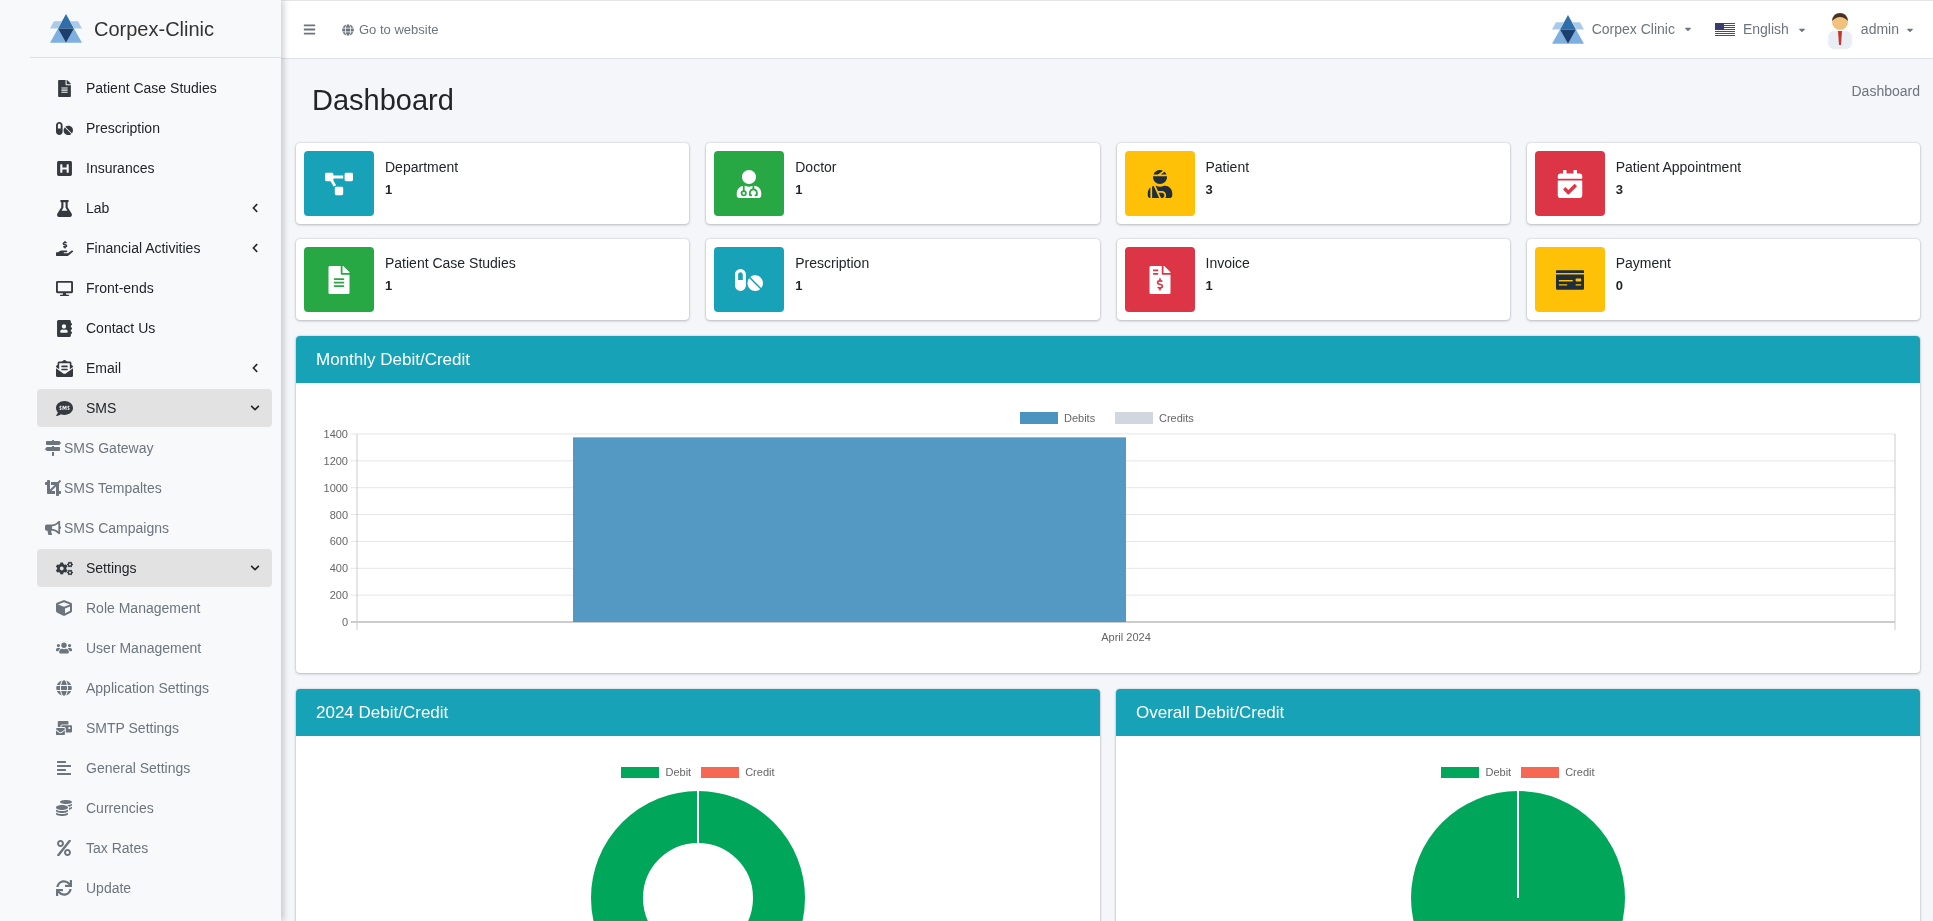  Describe the element at coordinates (154, 328) in the screenshot. I see `sidebar-item: Contact Us` at that location.